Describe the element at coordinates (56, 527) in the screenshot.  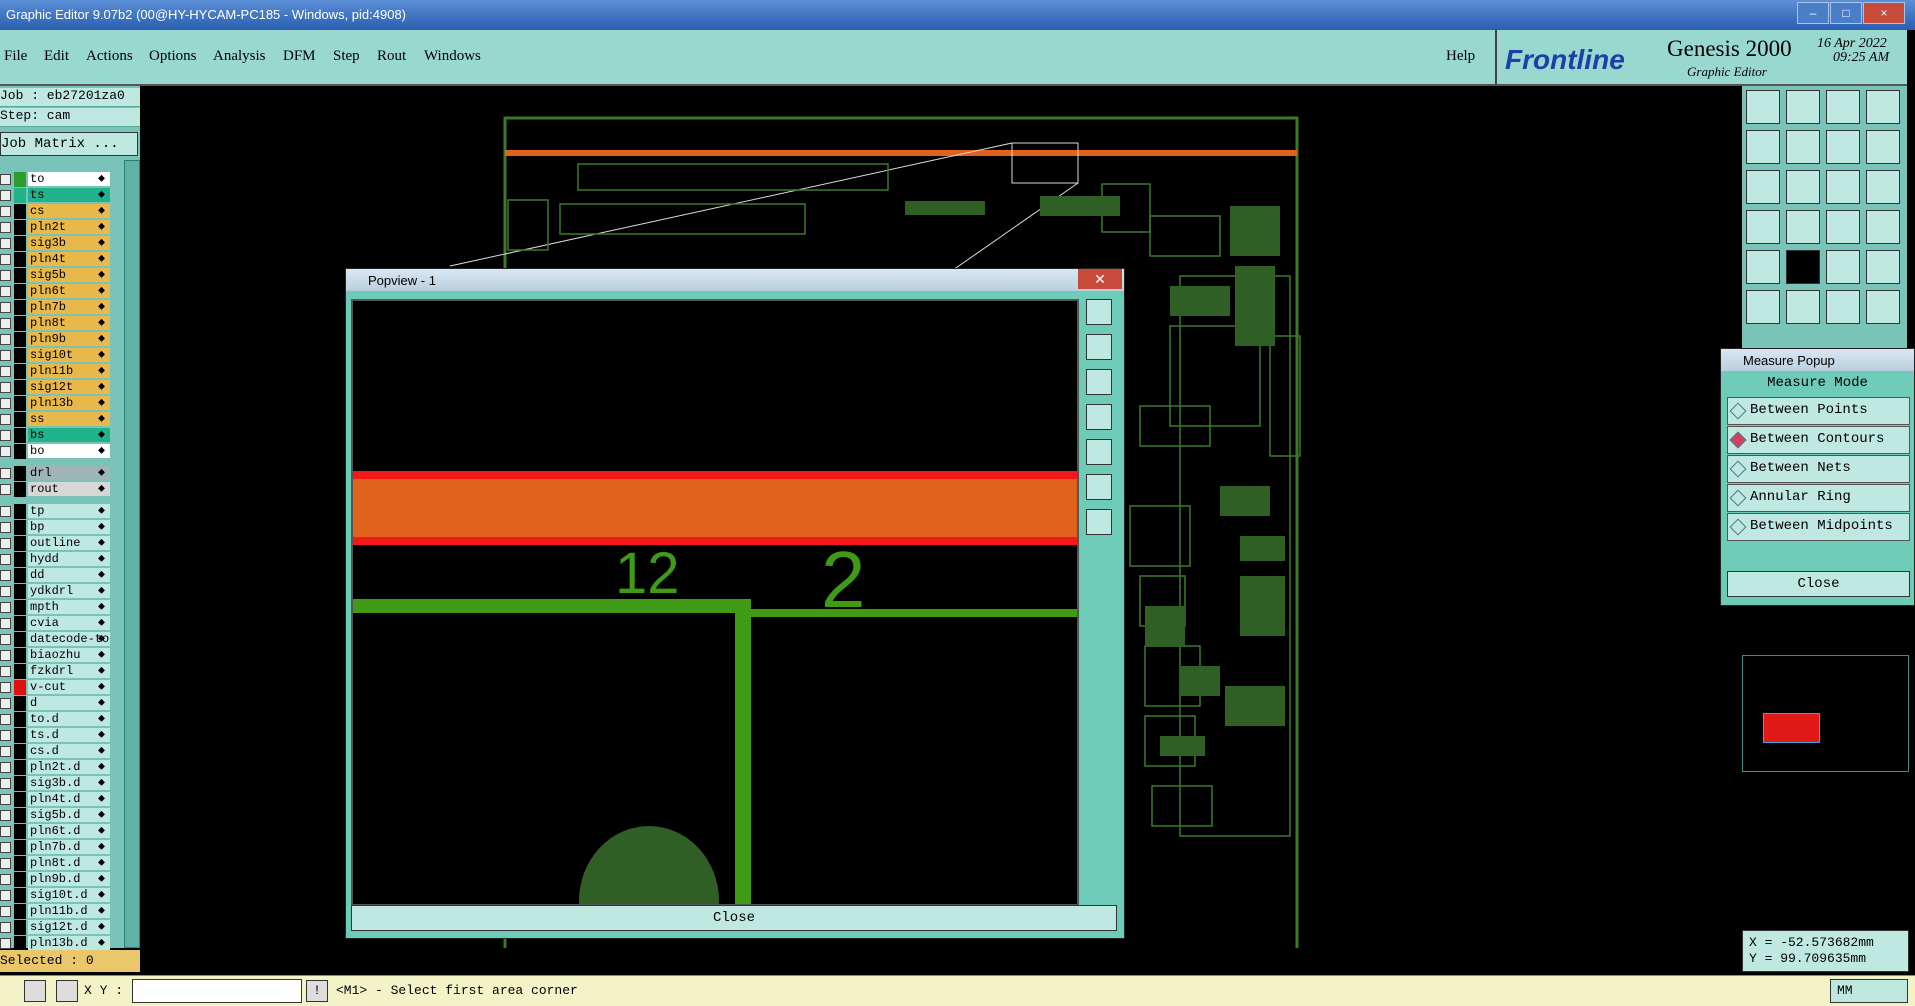
I see `layer-row: bp ⬥` at that location.